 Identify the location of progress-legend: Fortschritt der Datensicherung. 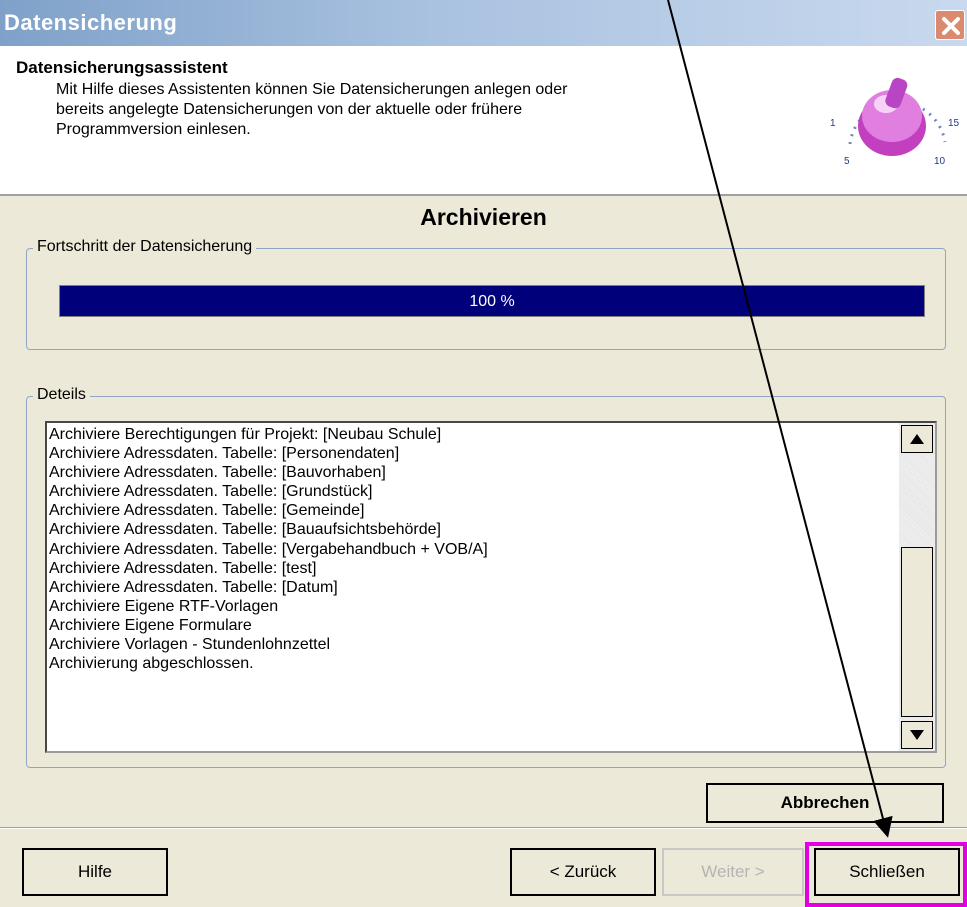
(145, 247).